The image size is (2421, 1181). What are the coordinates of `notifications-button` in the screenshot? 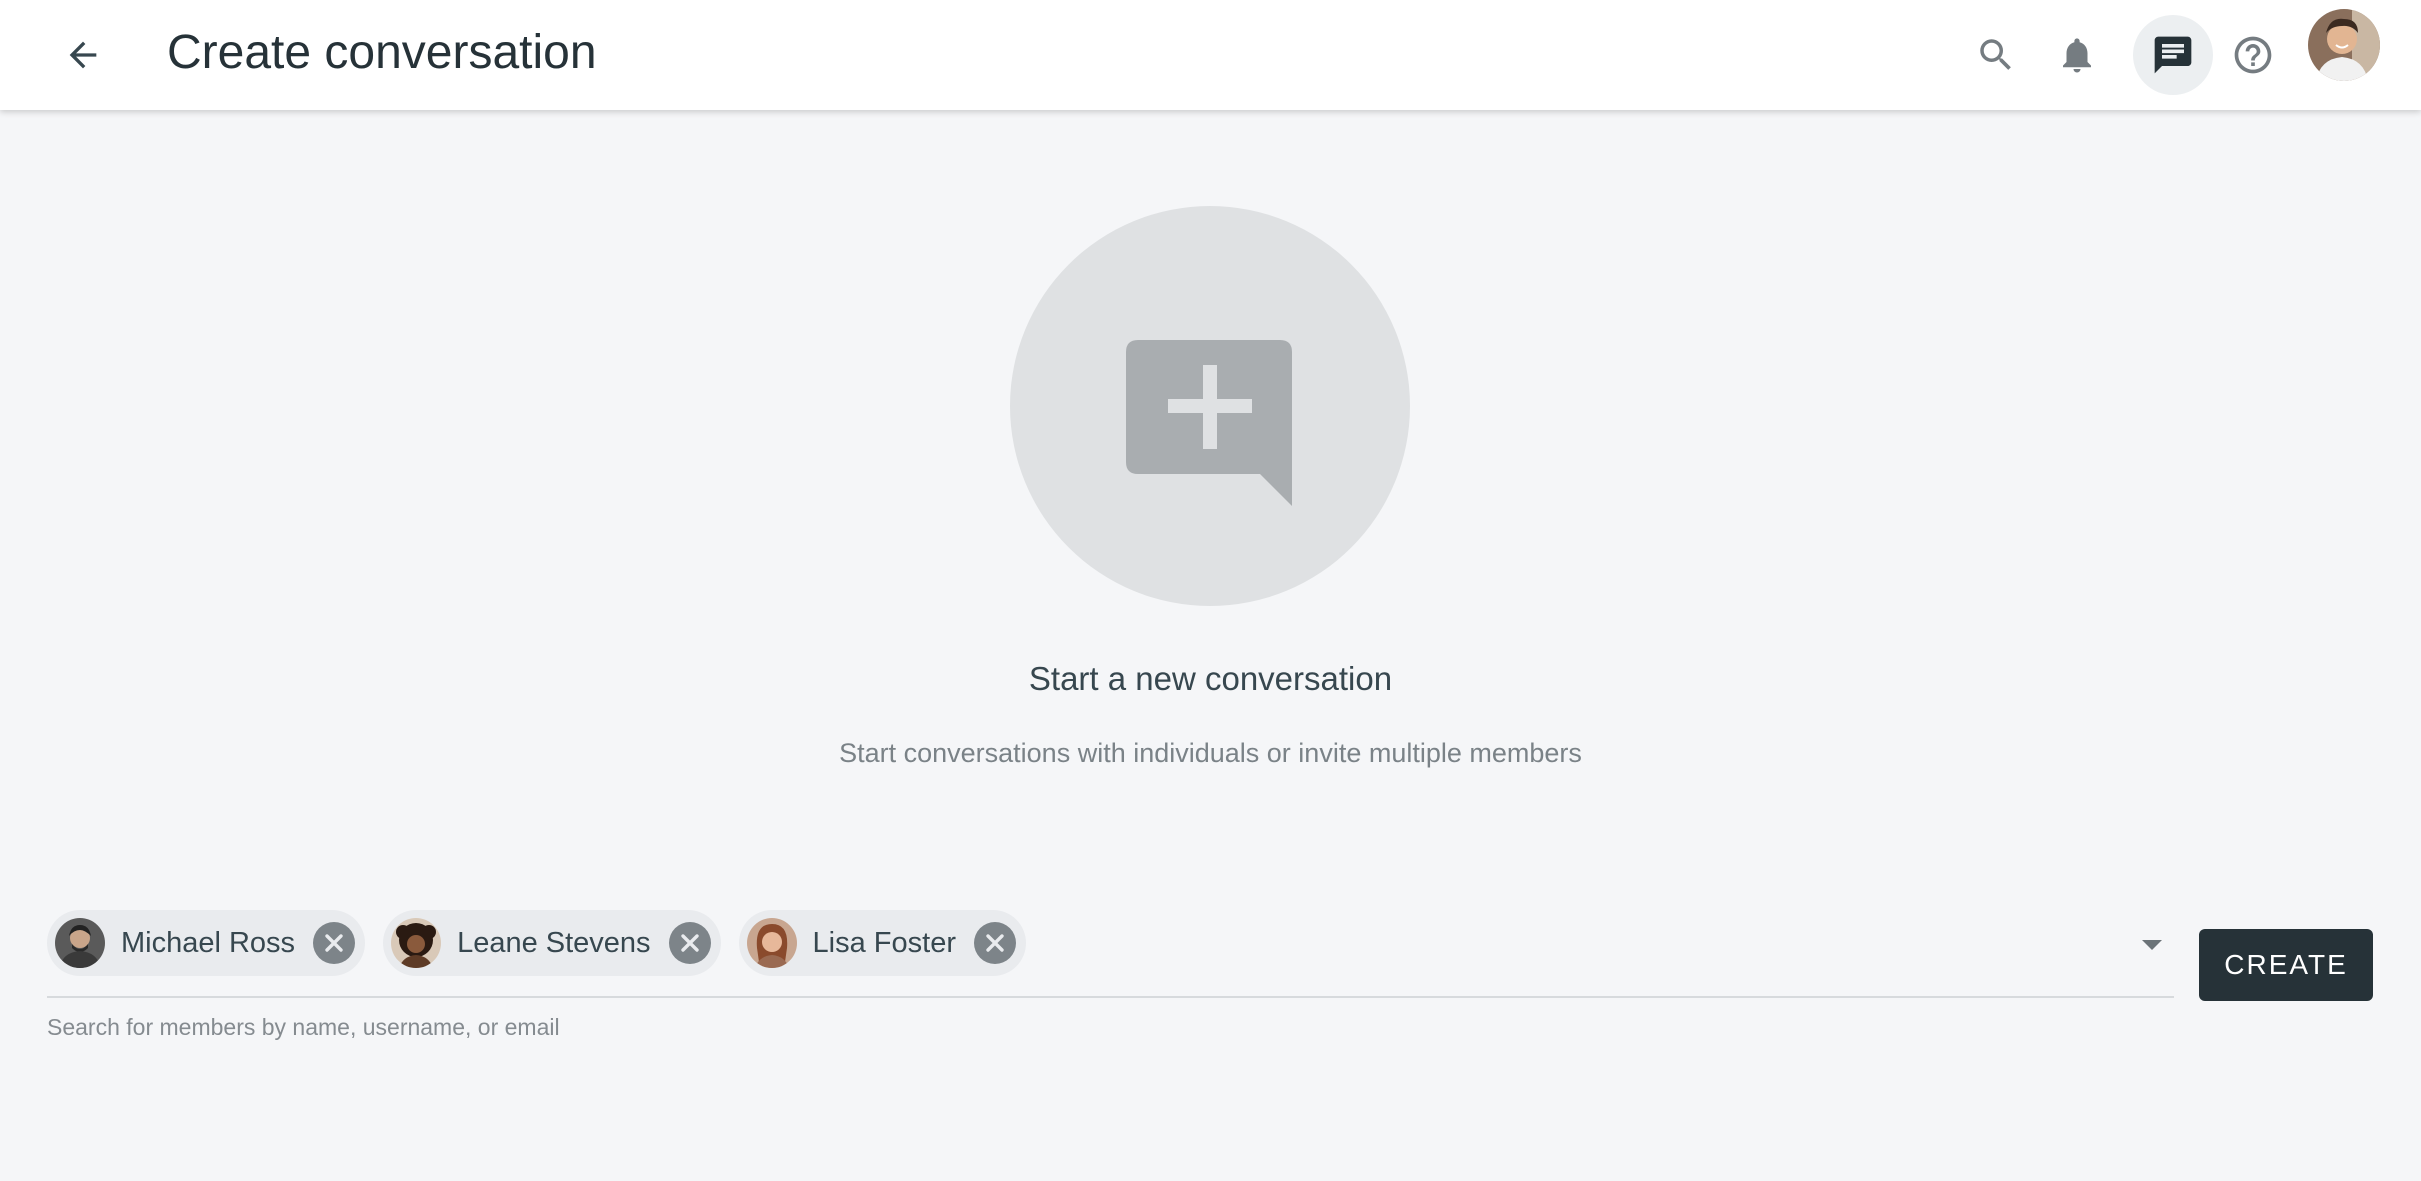 It's located at (2077, 55).